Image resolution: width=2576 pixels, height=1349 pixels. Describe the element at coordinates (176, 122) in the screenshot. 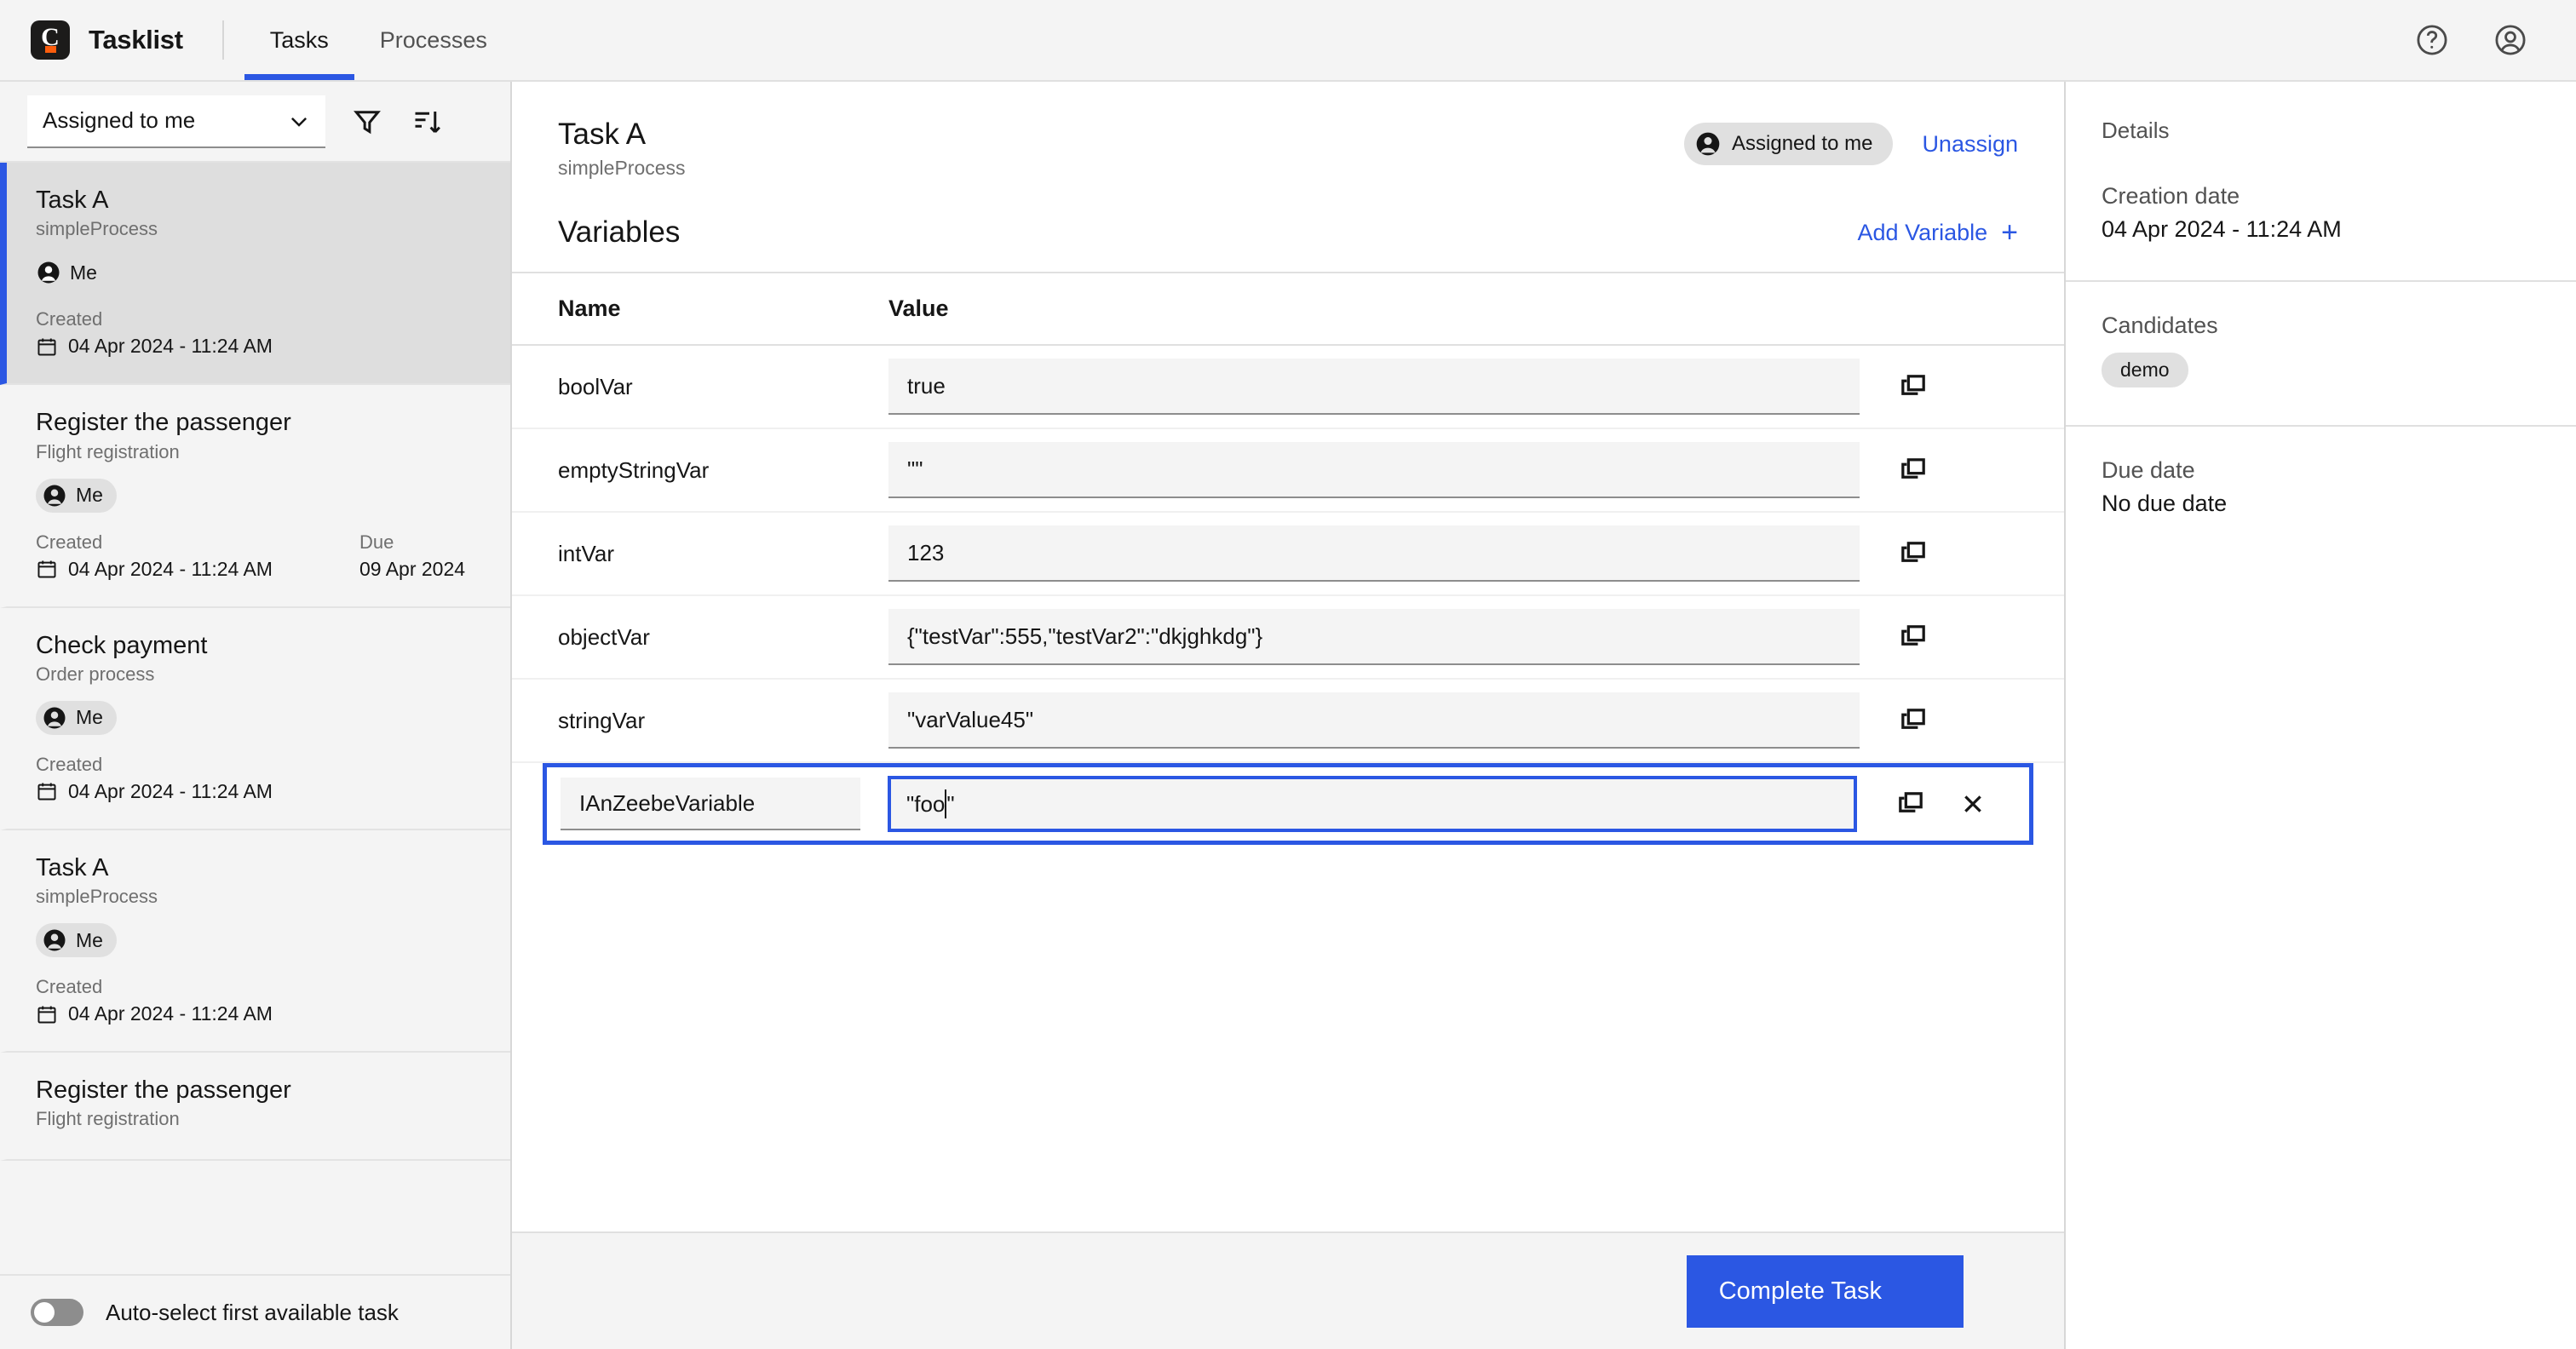

I see `assignment-filter-dropdown: Assigned to me` at that location.